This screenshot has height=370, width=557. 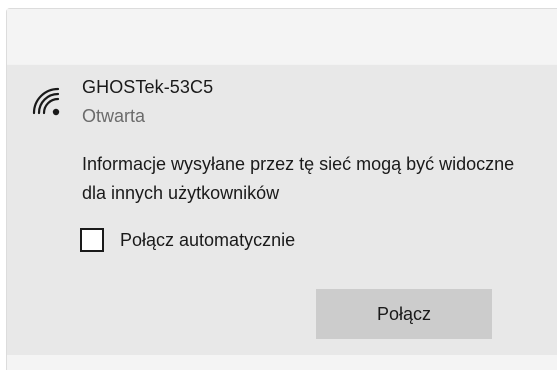 What do you see at coordinates (148, 87) in the screenshot?
I see `network-name: GHOSTek-53C5` at bounding box center [148, 87].